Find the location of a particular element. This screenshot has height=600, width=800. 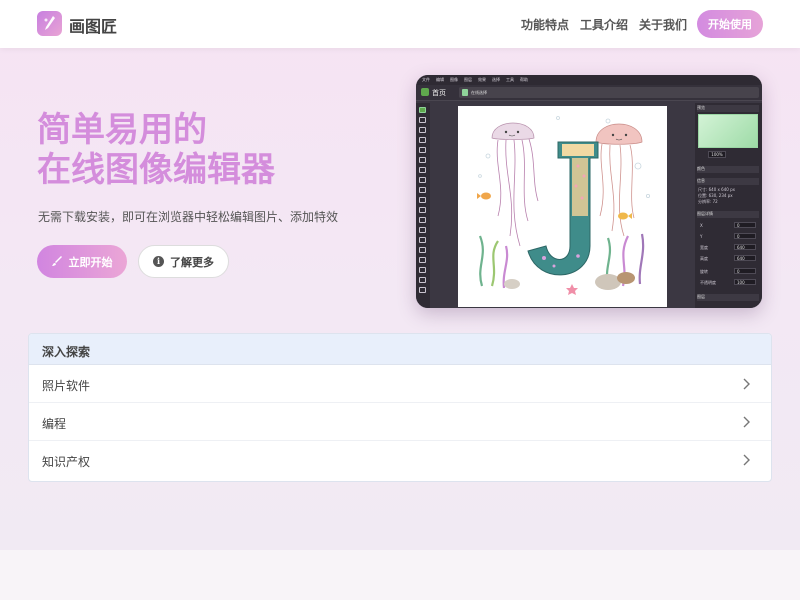

learn-more-button: i 了解更多 is located at coordinates (183, 261).